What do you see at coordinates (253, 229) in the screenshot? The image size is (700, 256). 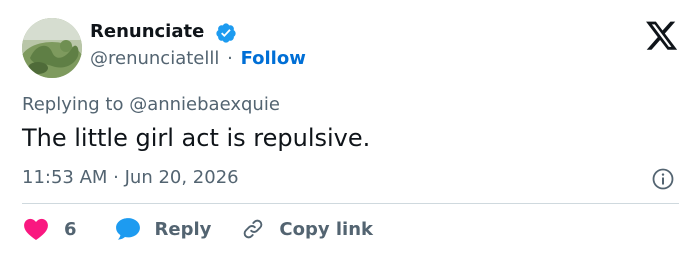 I see `link-icon` at bounding box center [253, 229].